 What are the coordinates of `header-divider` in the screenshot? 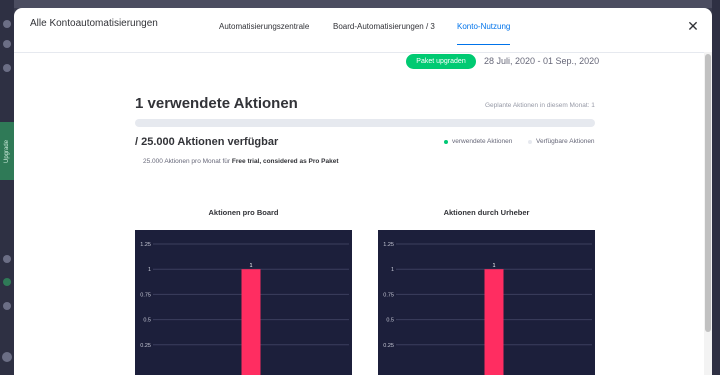 It's located at (363, 52).